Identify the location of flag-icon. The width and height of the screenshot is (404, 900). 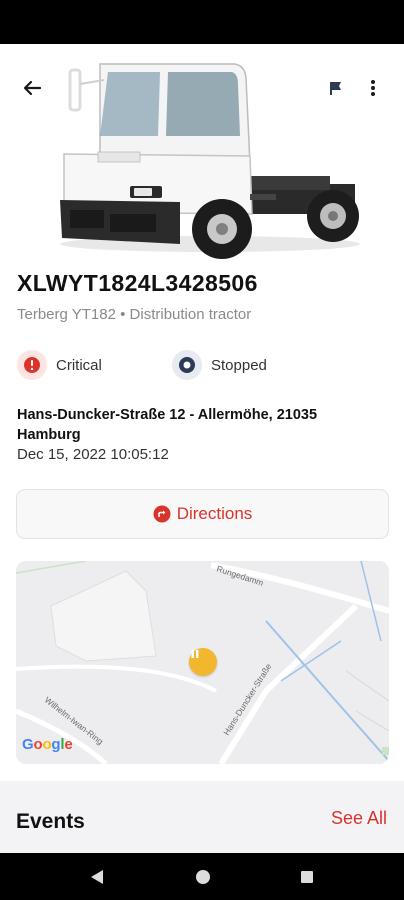
(335, 88).